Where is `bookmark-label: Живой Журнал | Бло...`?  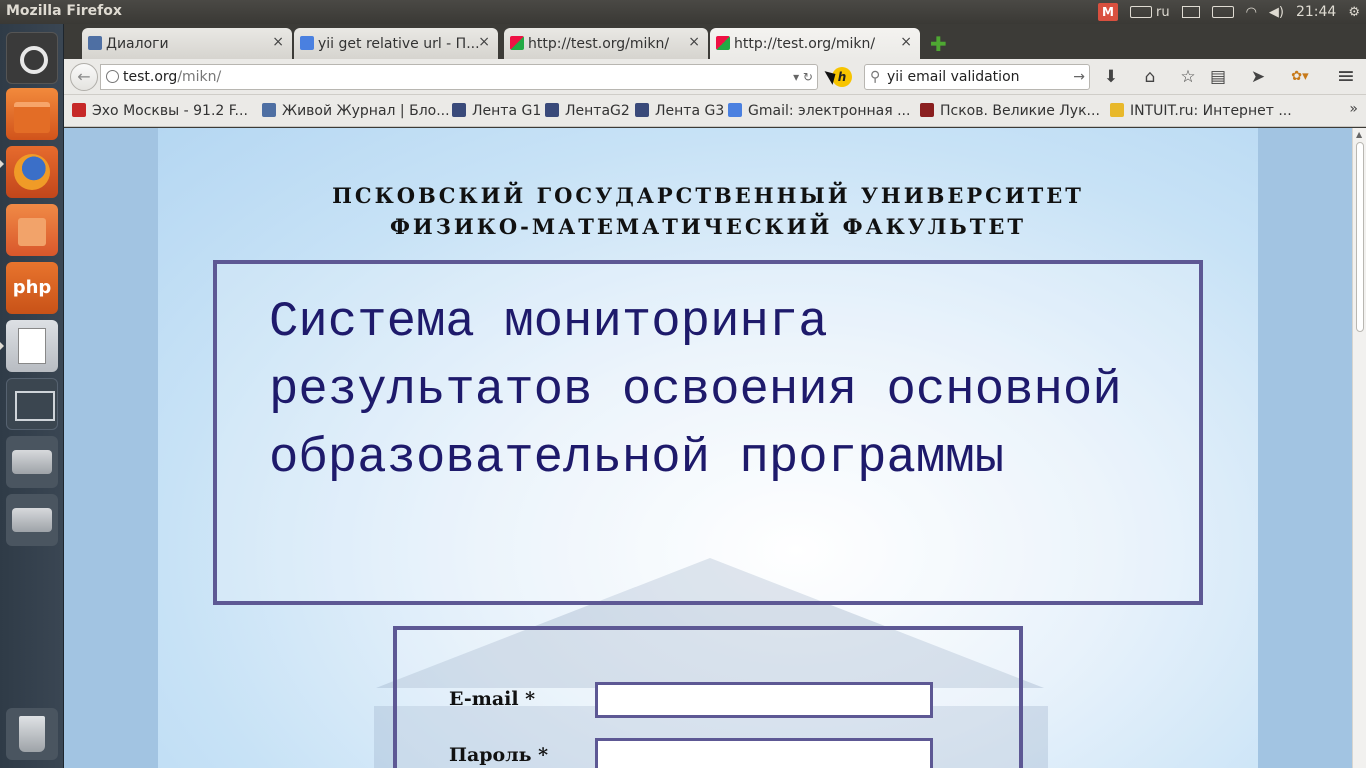 bookmark-label: Живой Журнал | Бло... is located at coordinates (366, 111).